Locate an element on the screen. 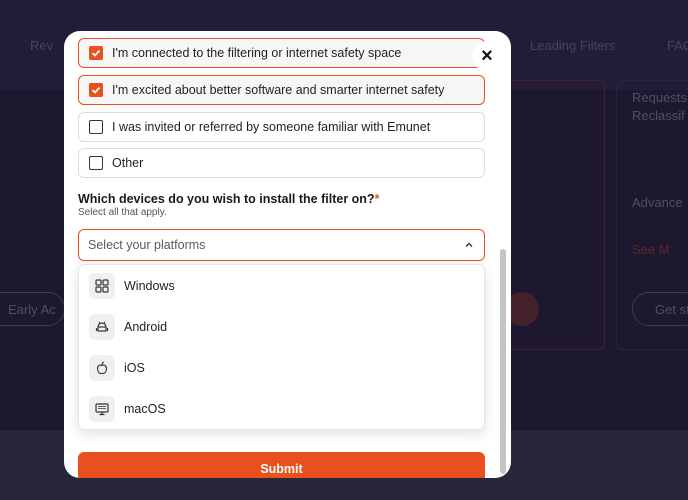 This screenshot has width=688, height=500. platform-label: macOS is located at coordinates (145, 409).